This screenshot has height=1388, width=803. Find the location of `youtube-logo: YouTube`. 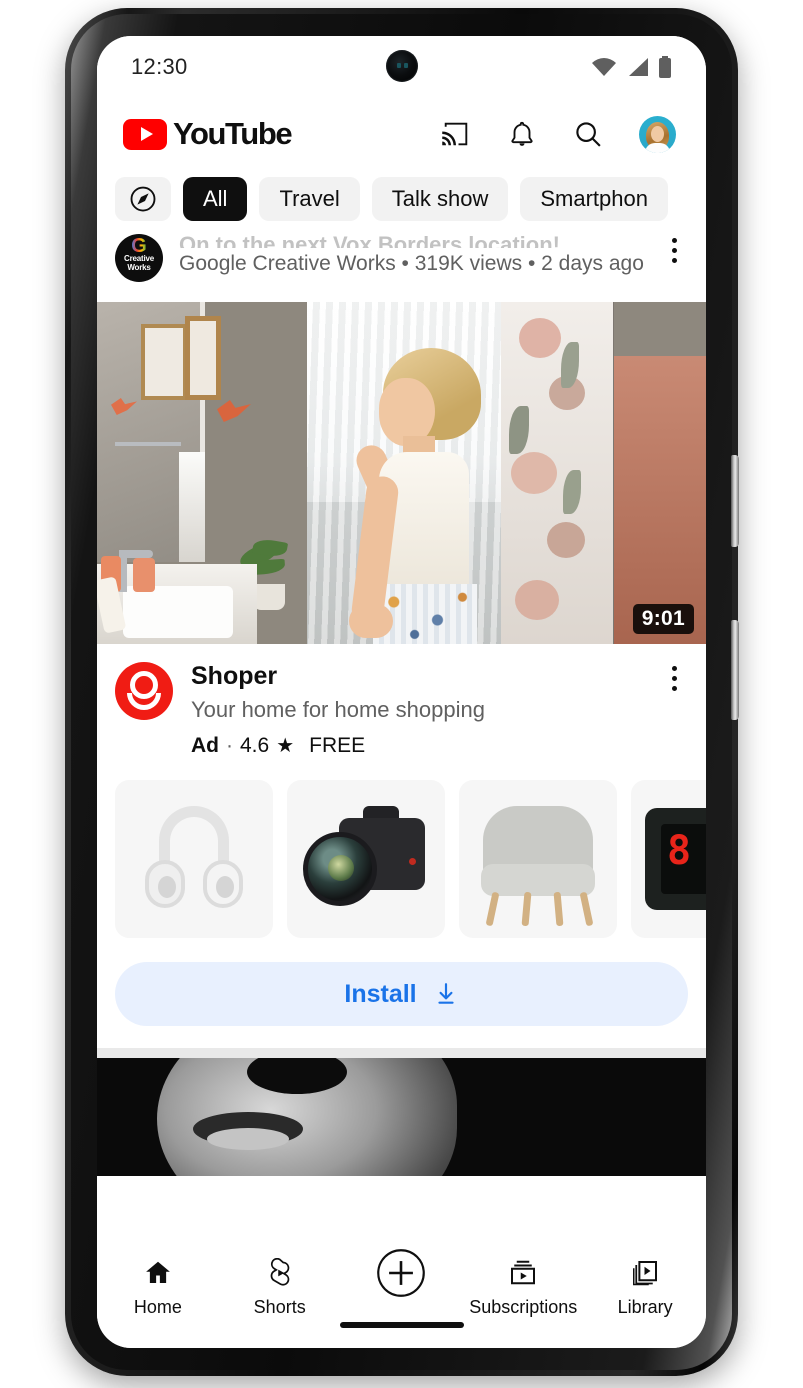

youtube-logo: YouTube is located at coordinates (208, 134).